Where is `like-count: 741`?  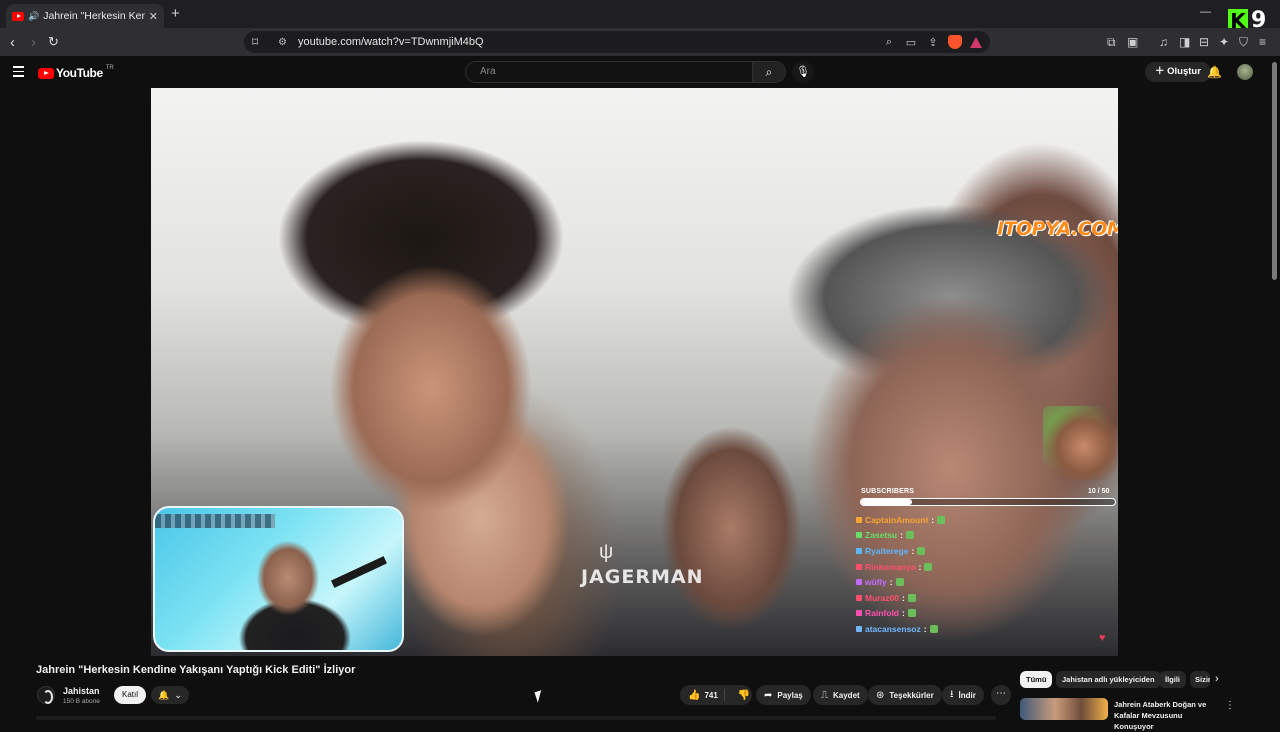 like-count: 741 is located at coordinates (711, 695).